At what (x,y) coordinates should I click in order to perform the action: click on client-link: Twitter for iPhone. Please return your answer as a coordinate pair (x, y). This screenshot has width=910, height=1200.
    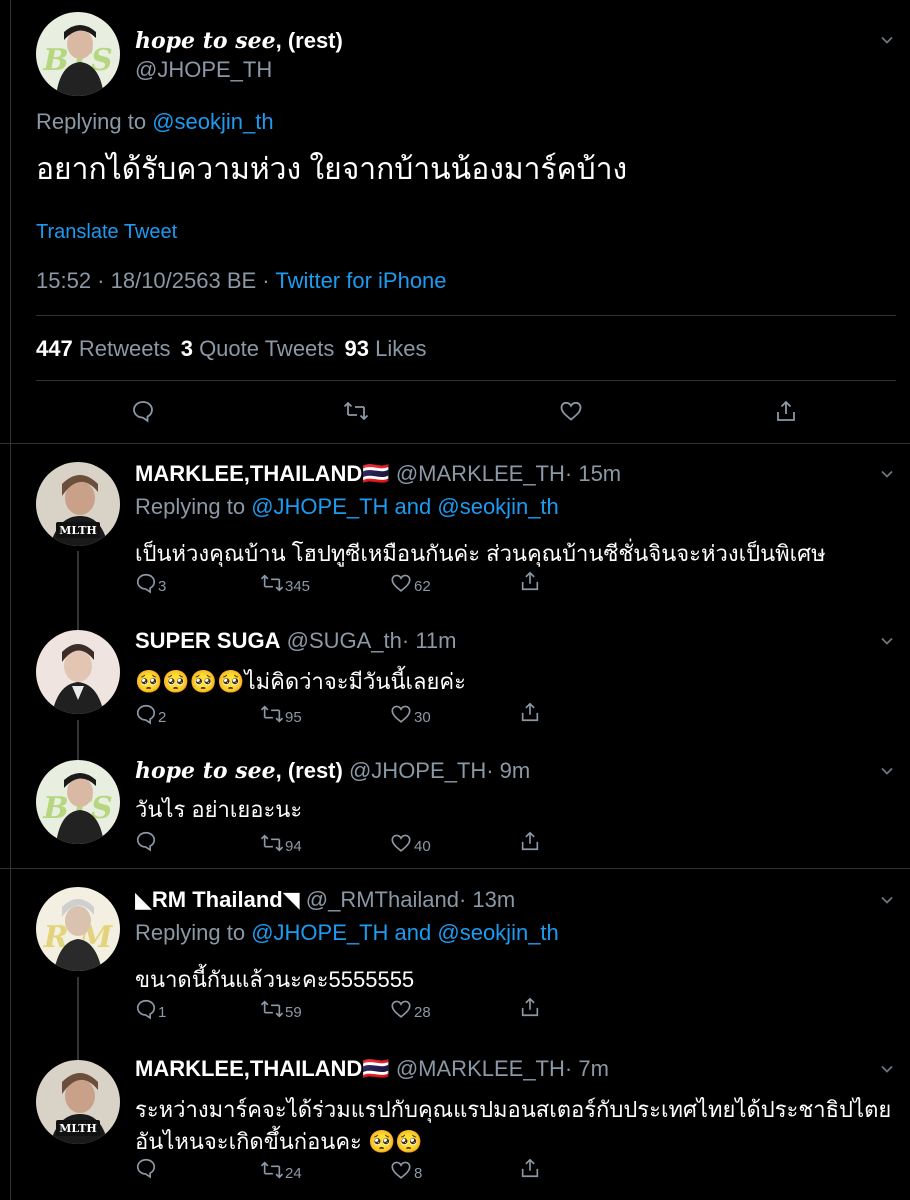
    Looking at the image, I should click on (360, 280).